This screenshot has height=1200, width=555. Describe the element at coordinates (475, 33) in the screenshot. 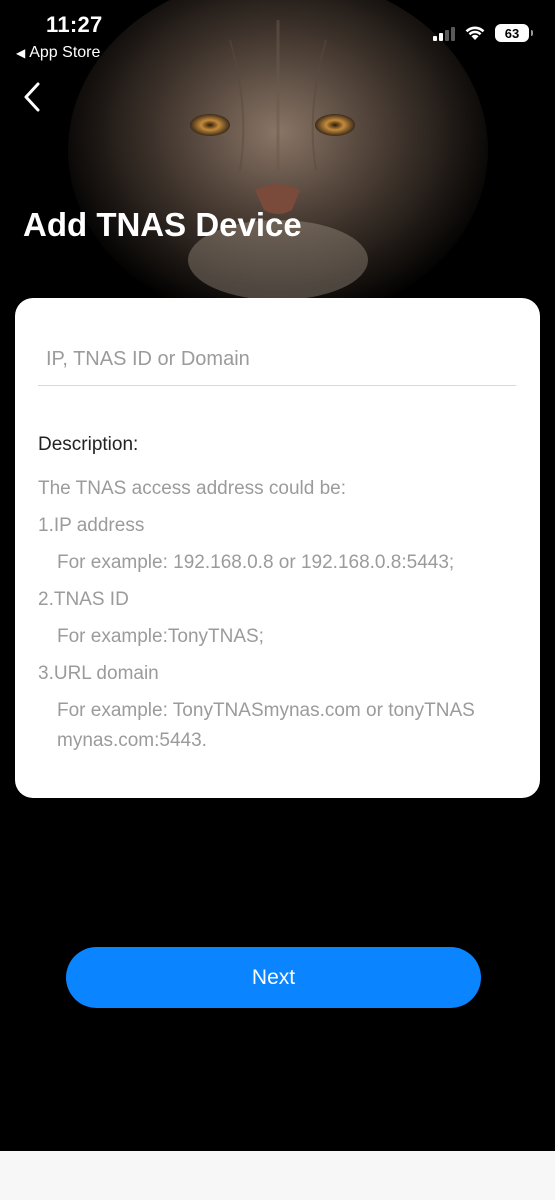

I see `wifi-icon` at that location.